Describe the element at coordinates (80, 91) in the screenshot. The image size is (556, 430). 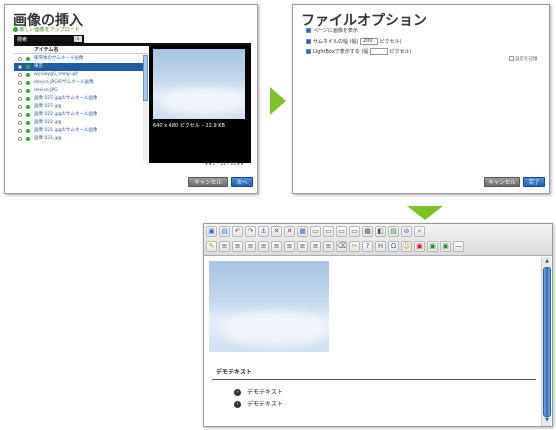
I see `list-item: device.JPG` at that location.